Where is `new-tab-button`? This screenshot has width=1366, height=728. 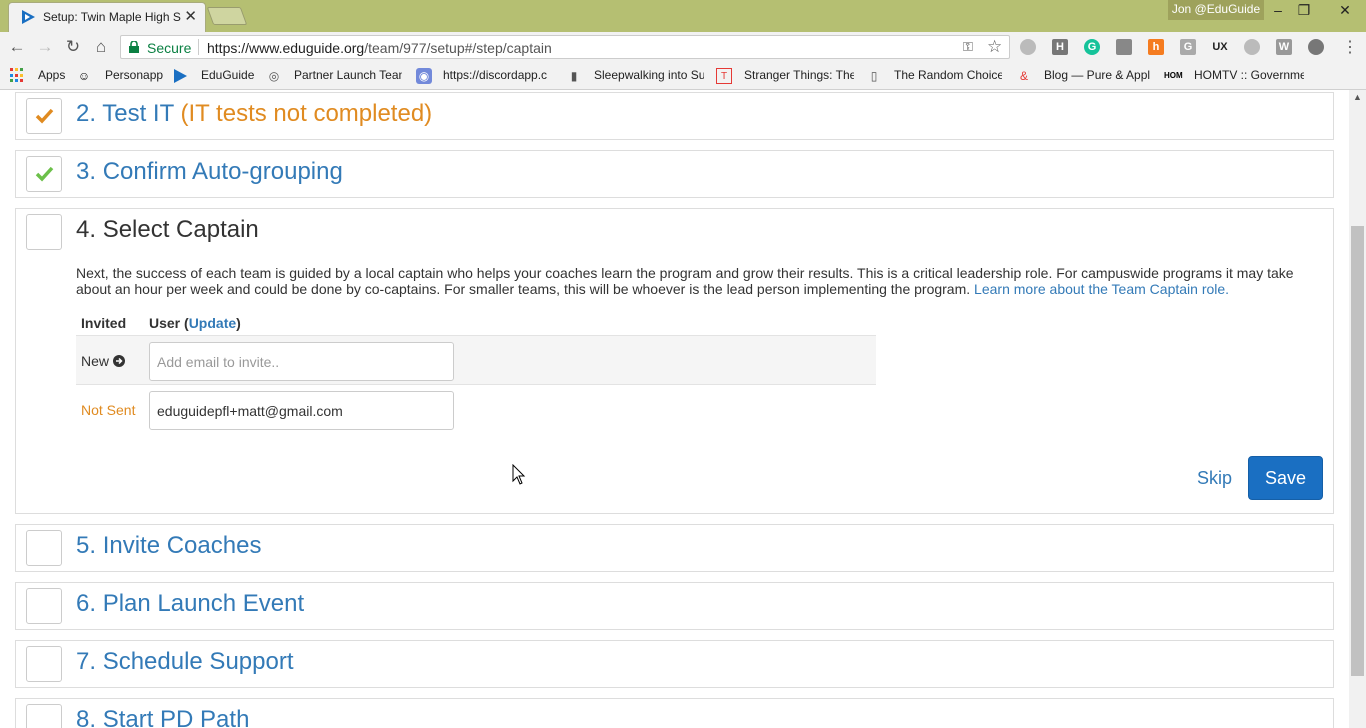 new-tab-button is located at coordinates (227, 16).